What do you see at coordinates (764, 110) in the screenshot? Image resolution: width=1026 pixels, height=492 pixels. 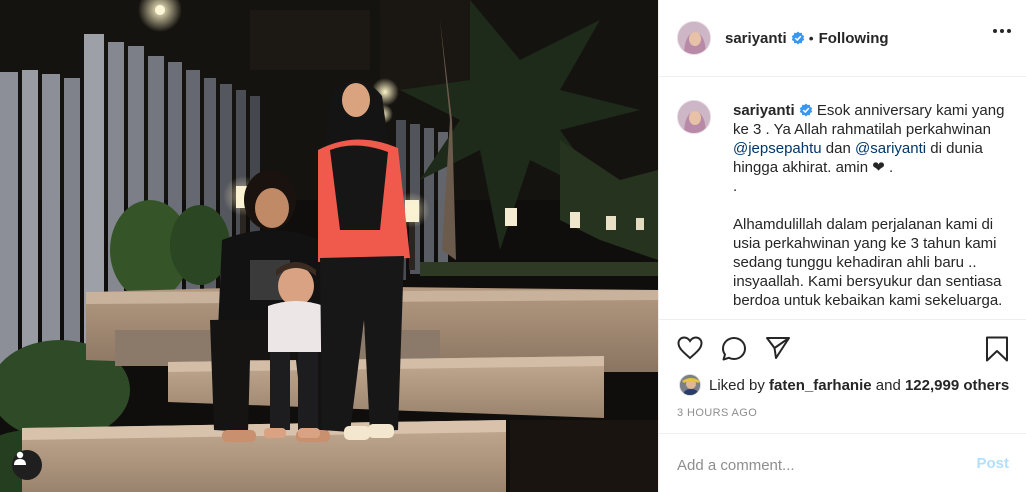 I see `caption-username: sariyanti` at bounding box center [764, 110].